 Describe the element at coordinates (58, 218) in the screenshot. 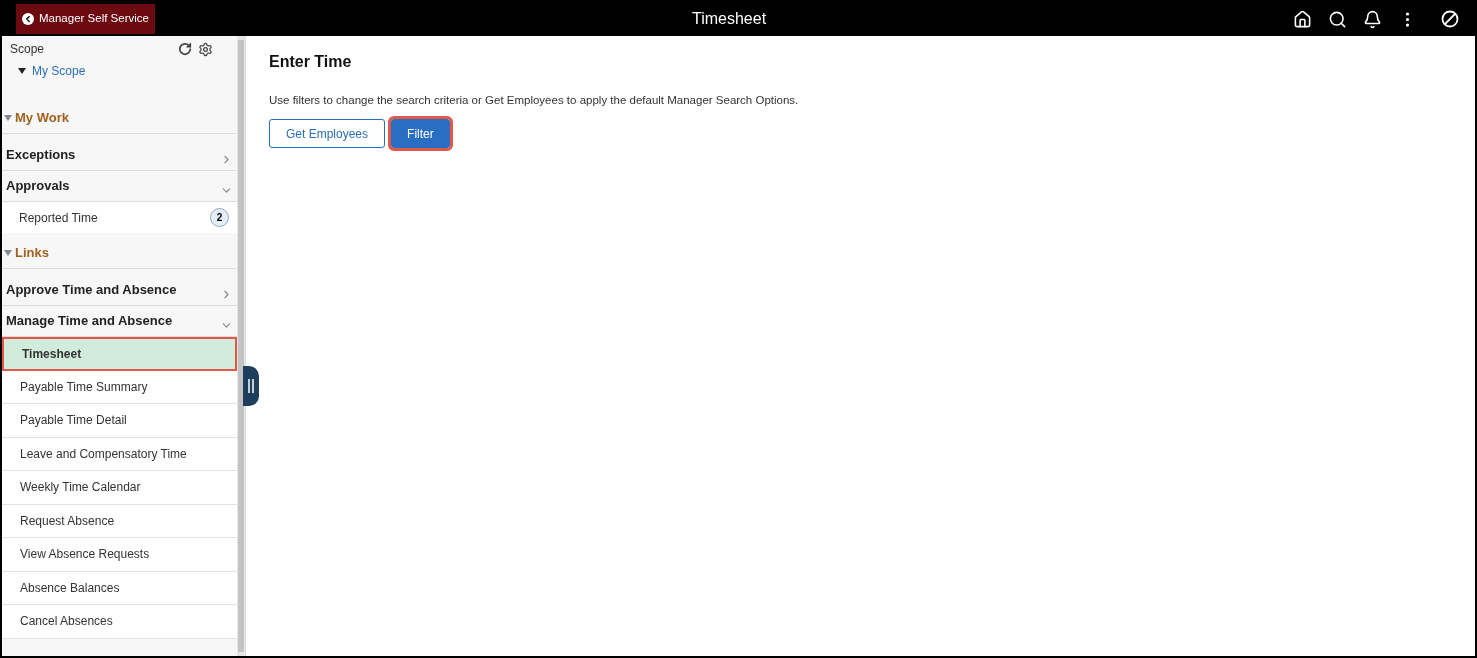

I see `item-label: Reported Time` at that location.